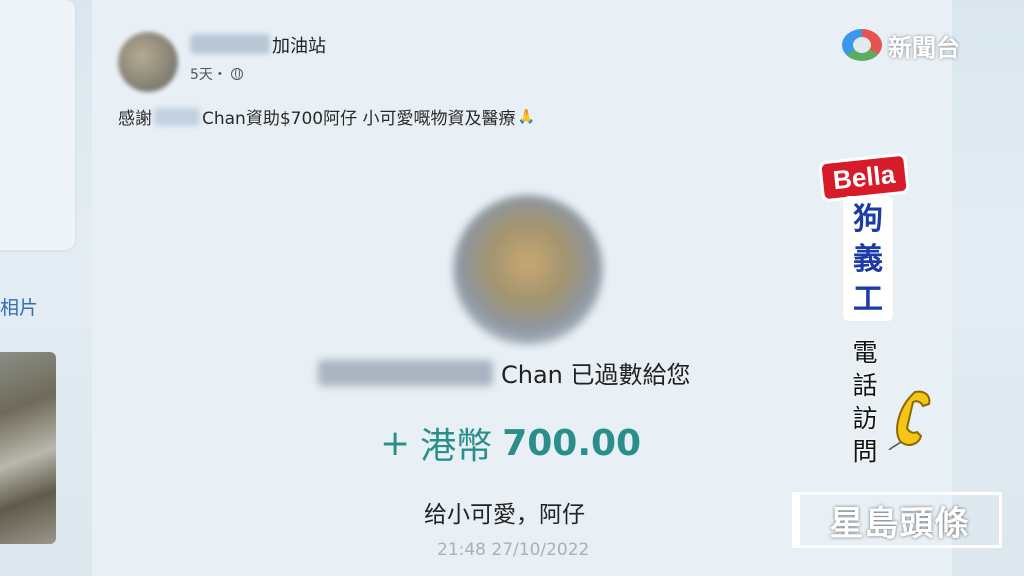 The height and width of the screenshot is (576, 1024). Describe the element at coordinates (208, 75) in the screenshot. I see `post-time-text: 5天・` at that location.